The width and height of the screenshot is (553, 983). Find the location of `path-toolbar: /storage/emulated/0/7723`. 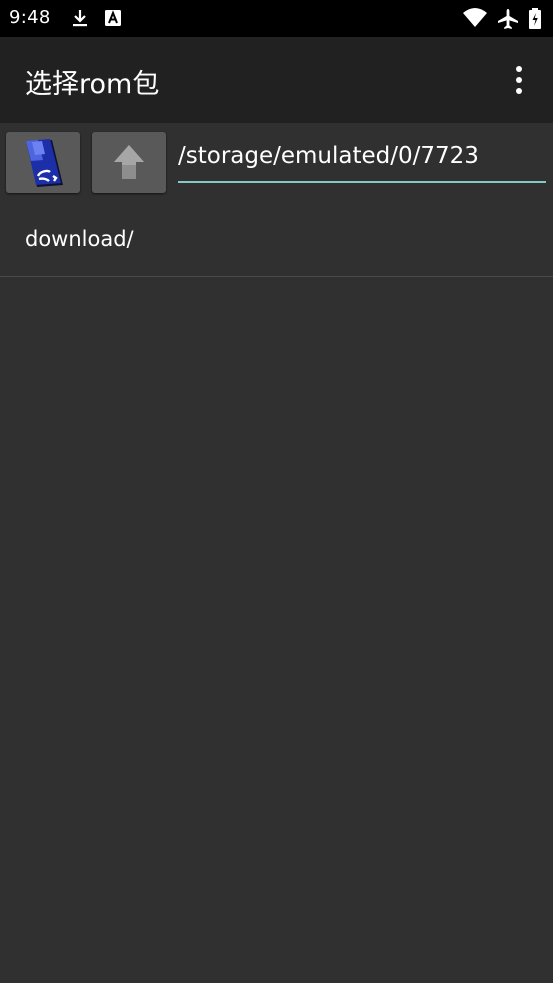

path-toolbar: /storage/emulated/0/7723 is located at coordinates (276, 164).